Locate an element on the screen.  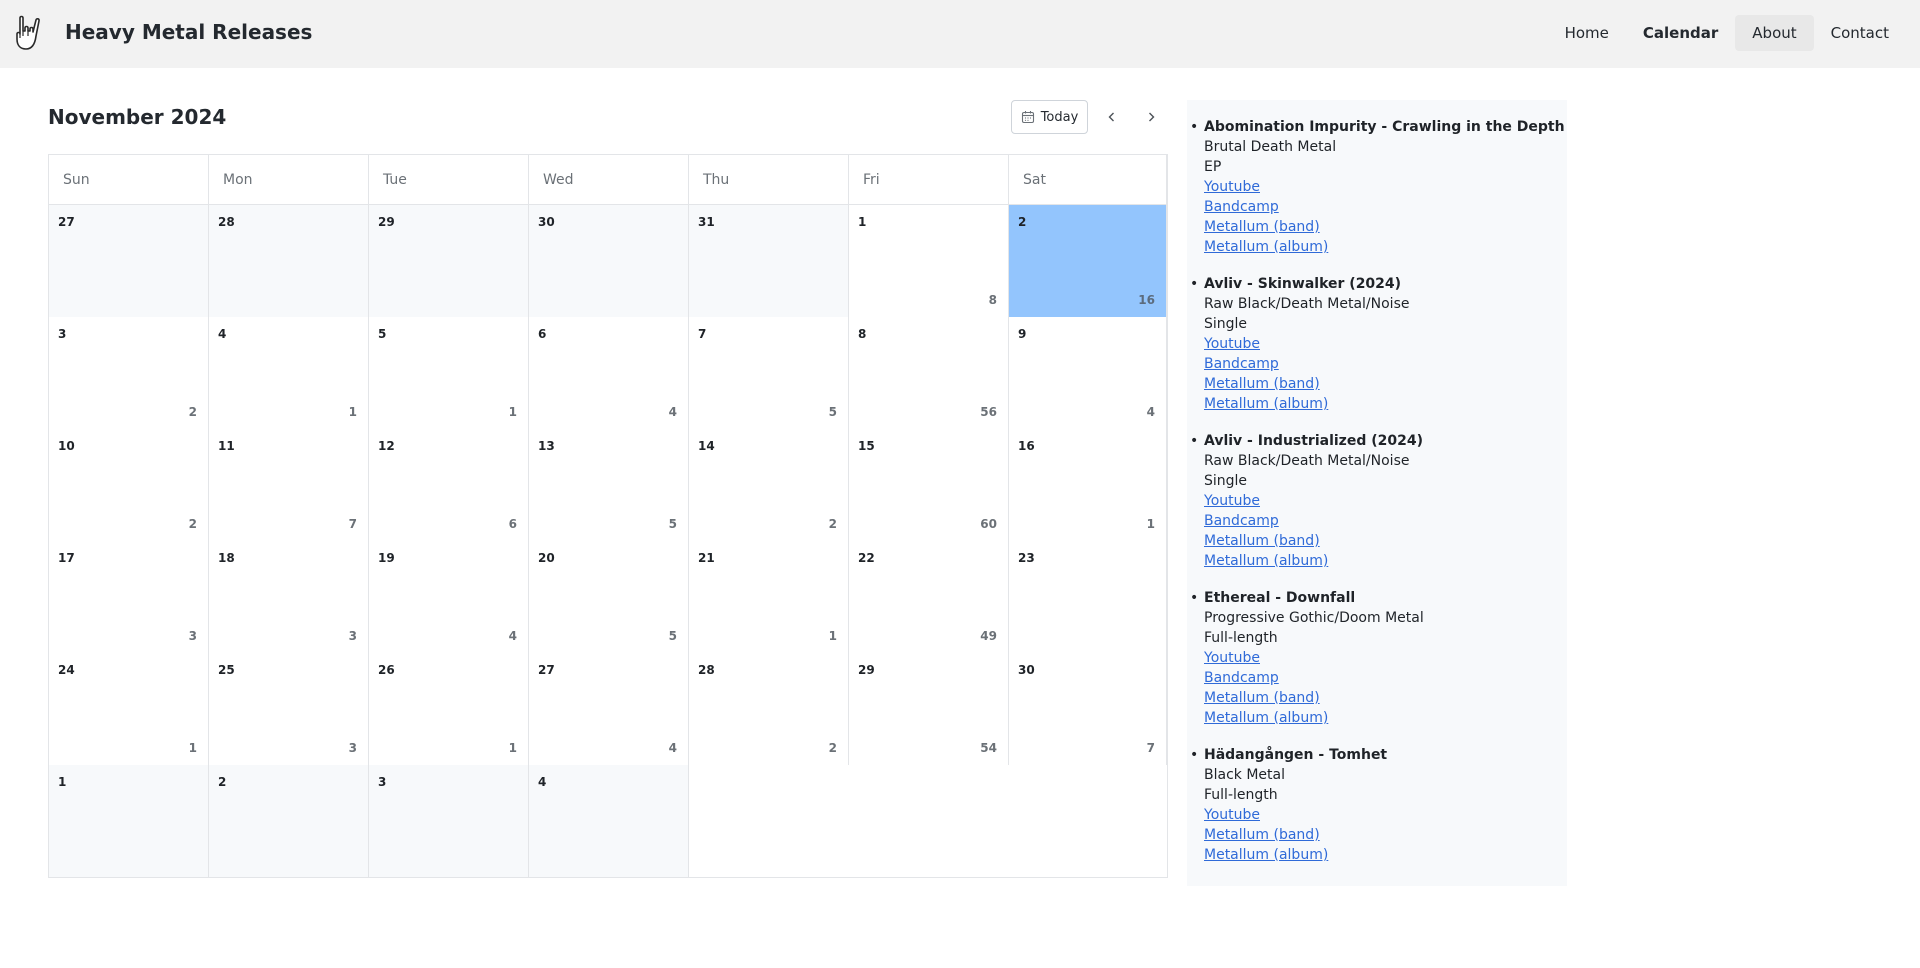
day-cell: 75 is located at coordinates (769, 373).